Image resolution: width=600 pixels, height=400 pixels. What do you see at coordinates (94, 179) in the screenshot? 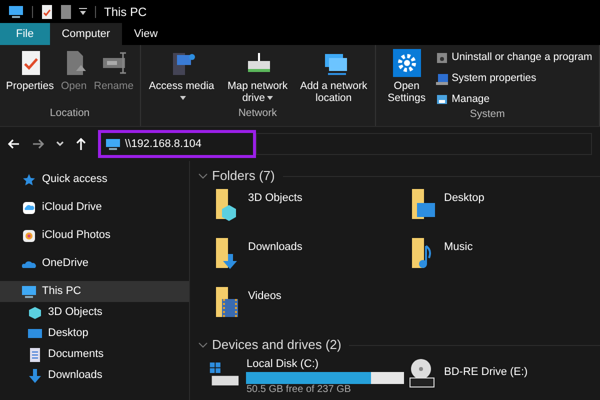
I see `sidebar-item: Quick access` at bounding box center [94, 179].